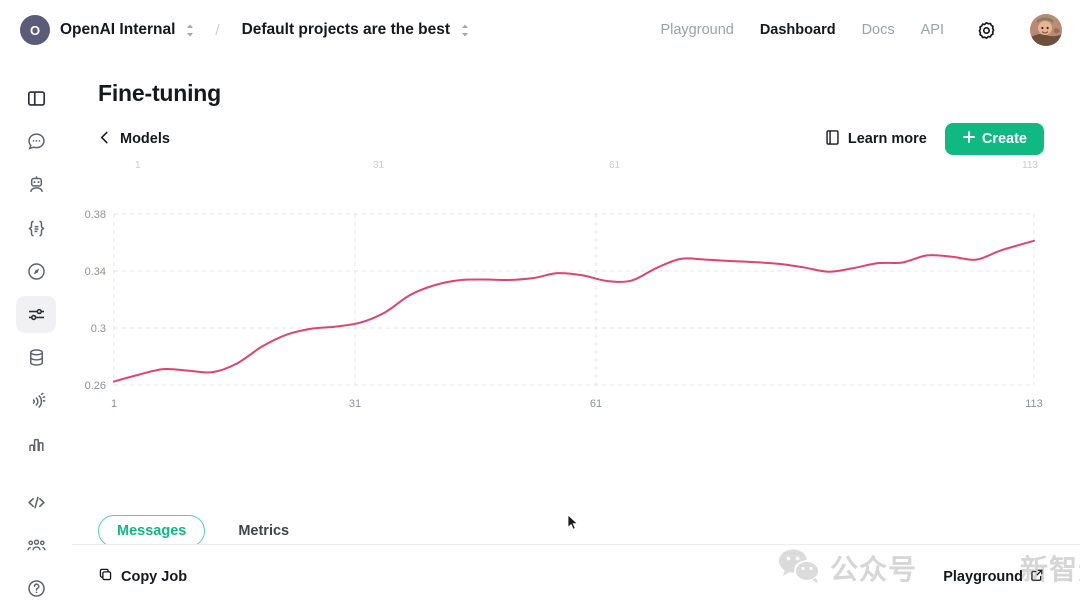 This screenshot has height=608, width=1080. What do you see at coordinates (983, 576) in the screenshot?
I see `playground-label: Playground` at bounding box center [983, 576].